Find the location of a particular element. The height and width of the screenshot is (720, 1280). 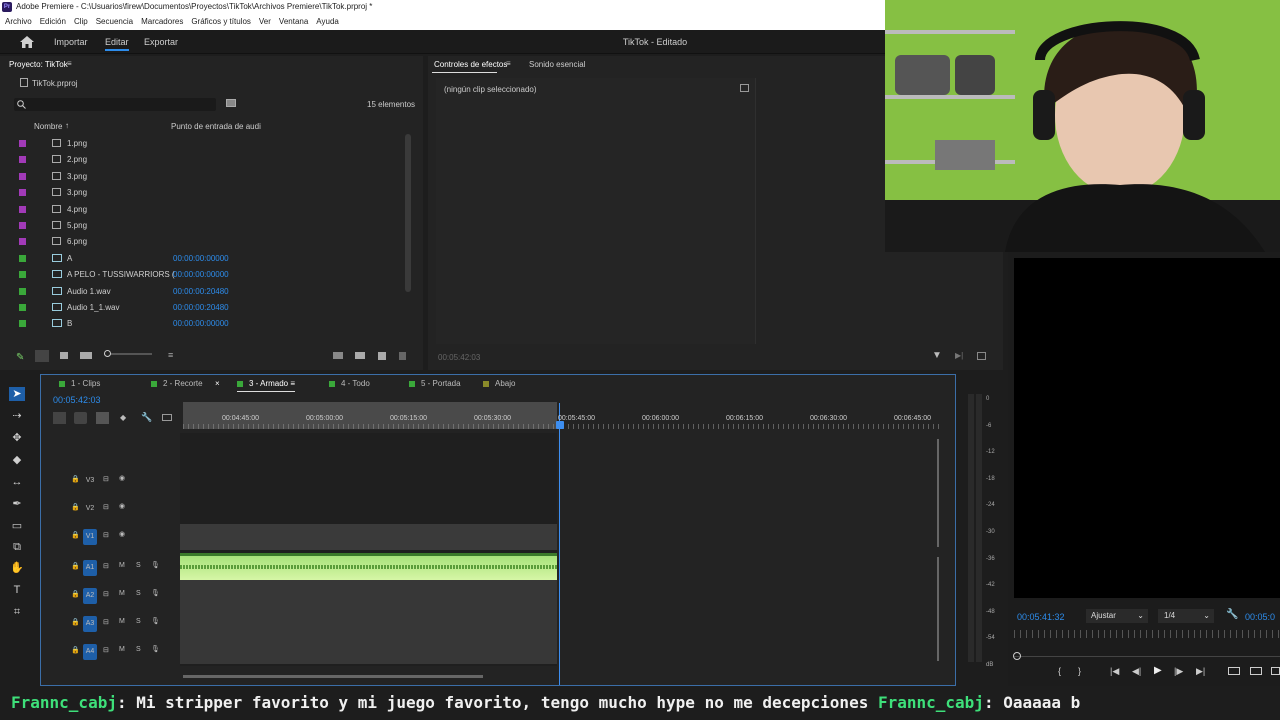

project-list-item: A 00:00:00:00000 is located at coordinates (202, 258).